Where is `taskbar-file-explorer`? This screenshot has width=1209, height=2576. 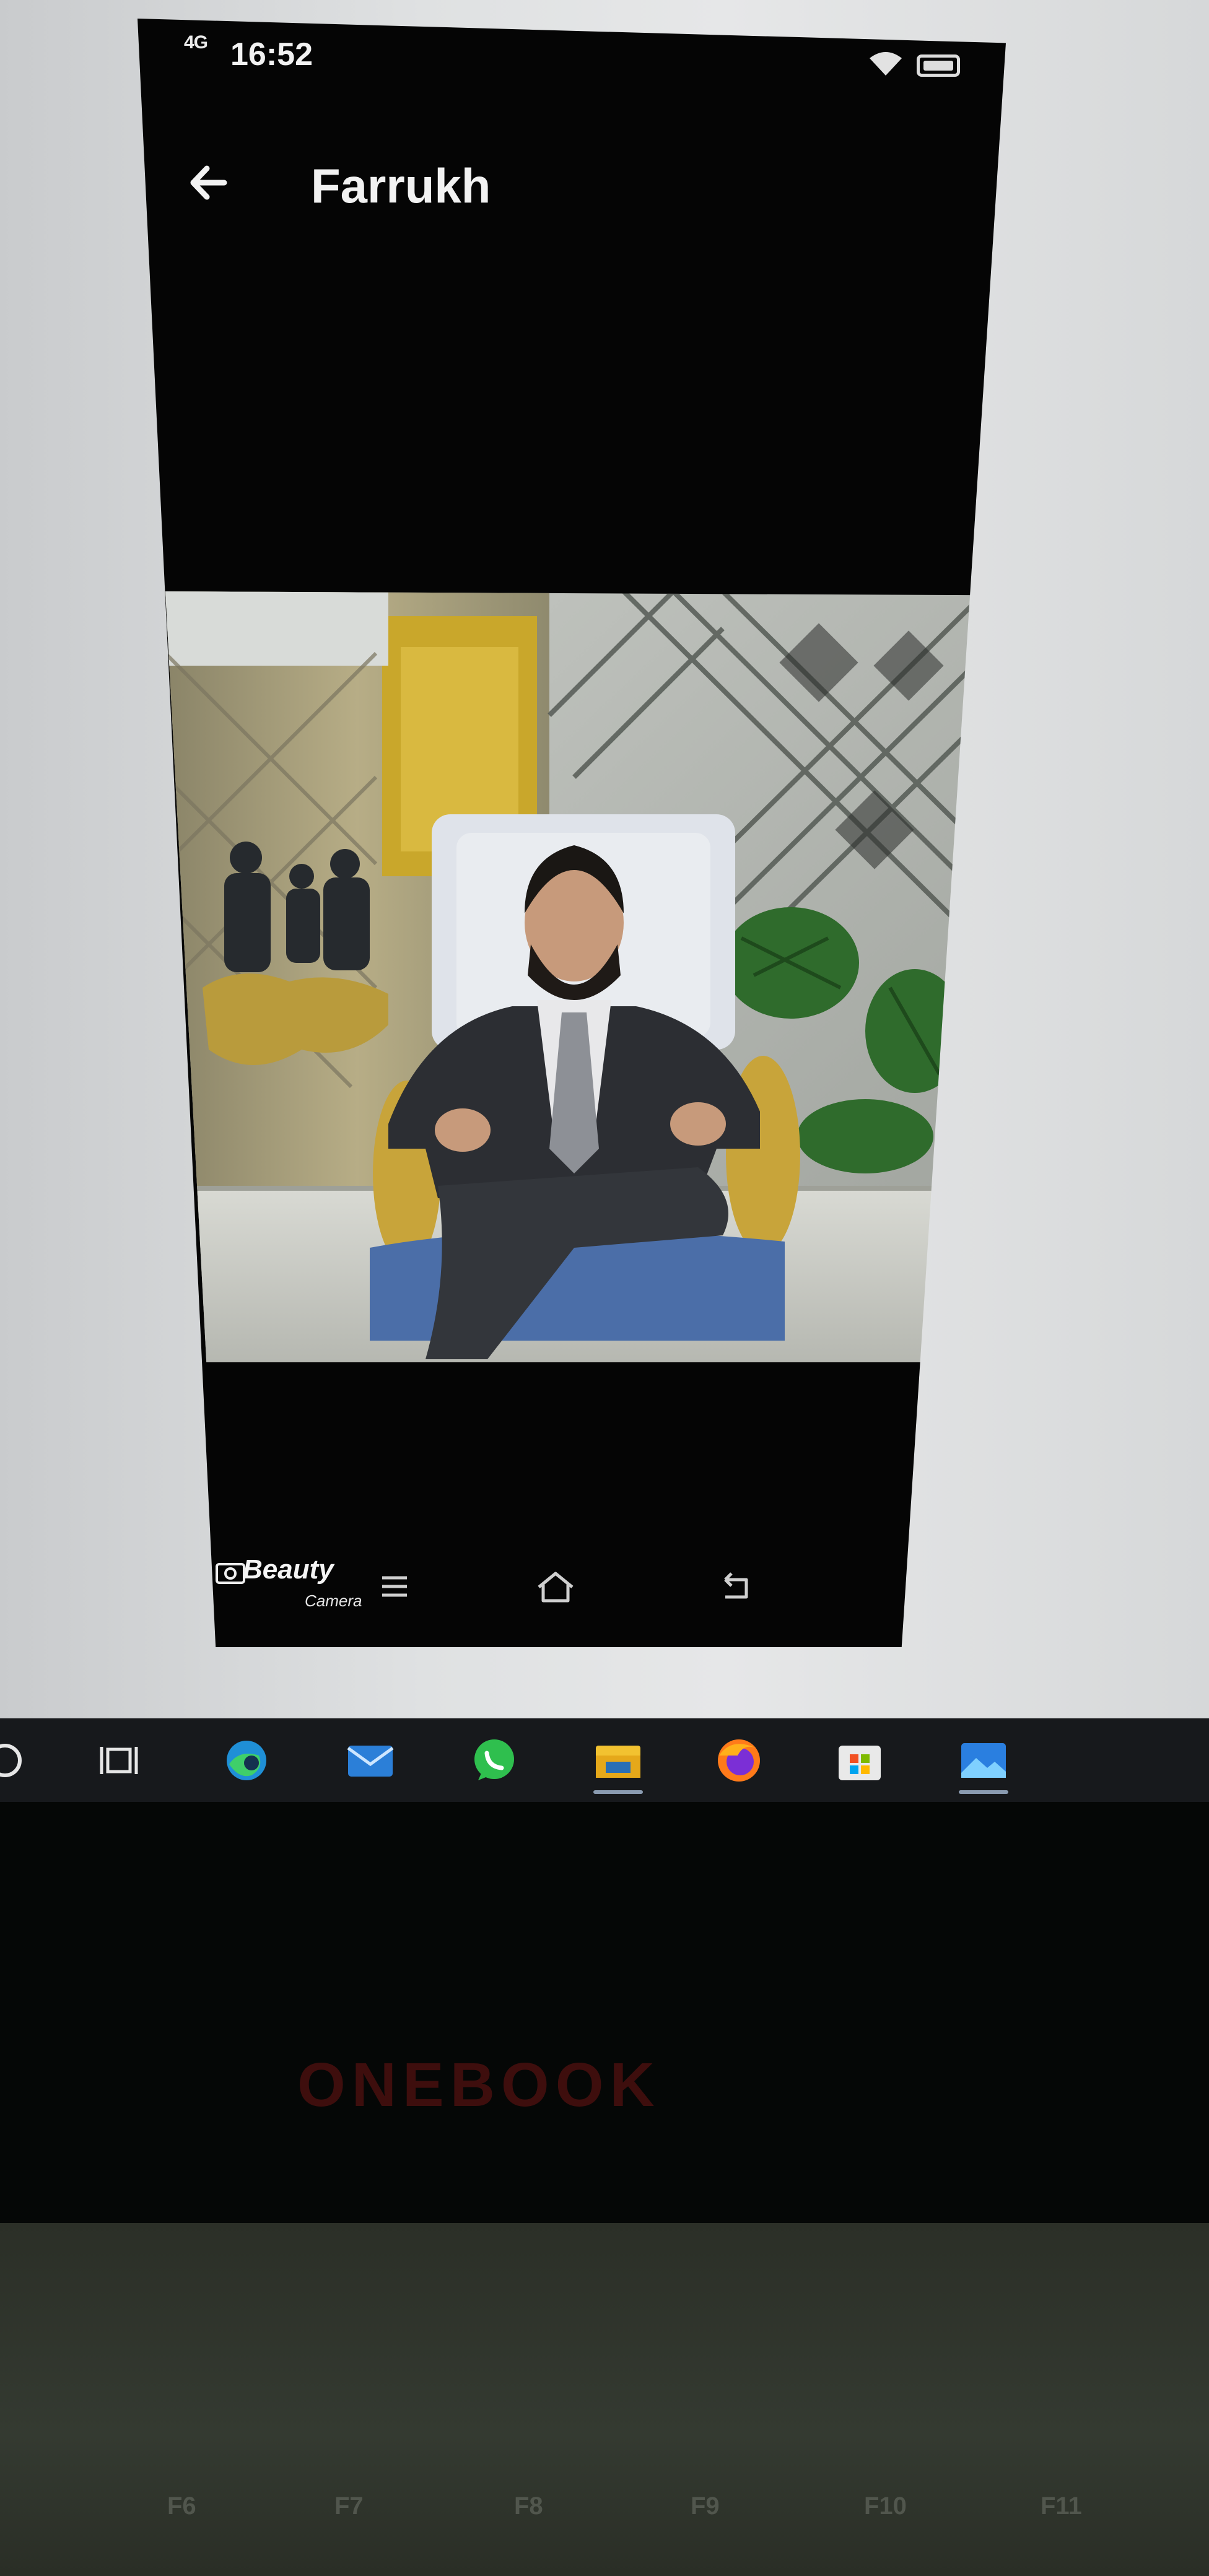 taskbar-file-explorer is located at coordinates (618, 1765).